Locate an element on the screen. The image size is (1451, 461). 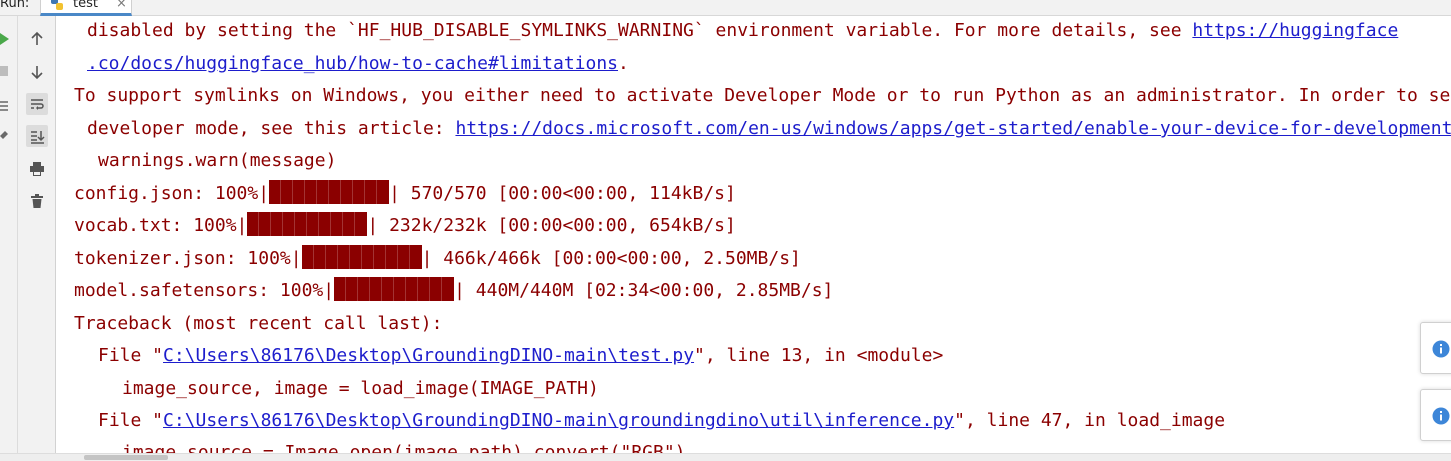
trash-icon is located at coordinates (37, 201).